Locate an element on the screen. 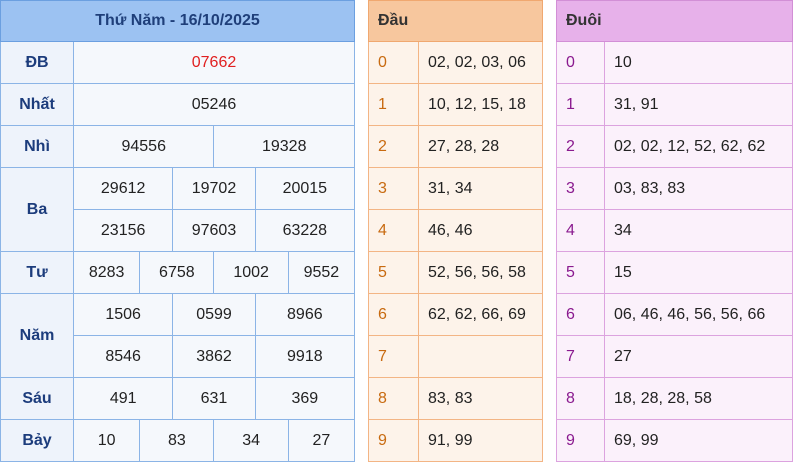 The height and width of the screenshot is (462, 797). head-values: 27, 28, 28 is located at coordinates (480, 146).